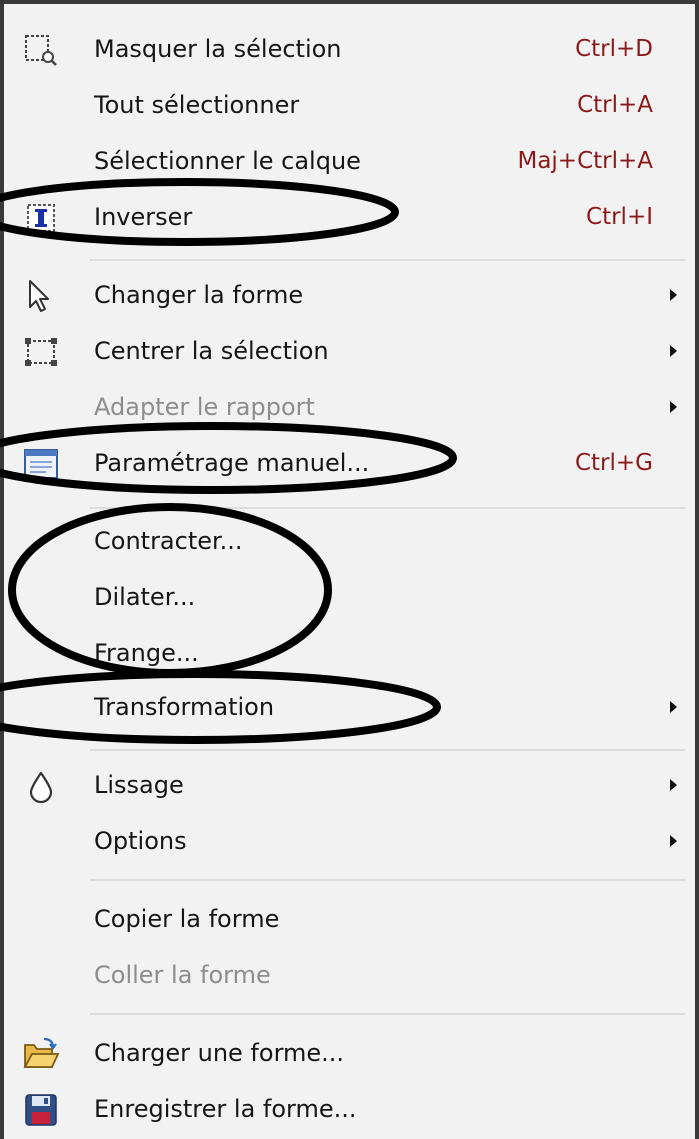 The width and height of the screenshot is (699, 1139). I want to click on menu-item-shortcut: Ctrl+A, so click(615, 105).